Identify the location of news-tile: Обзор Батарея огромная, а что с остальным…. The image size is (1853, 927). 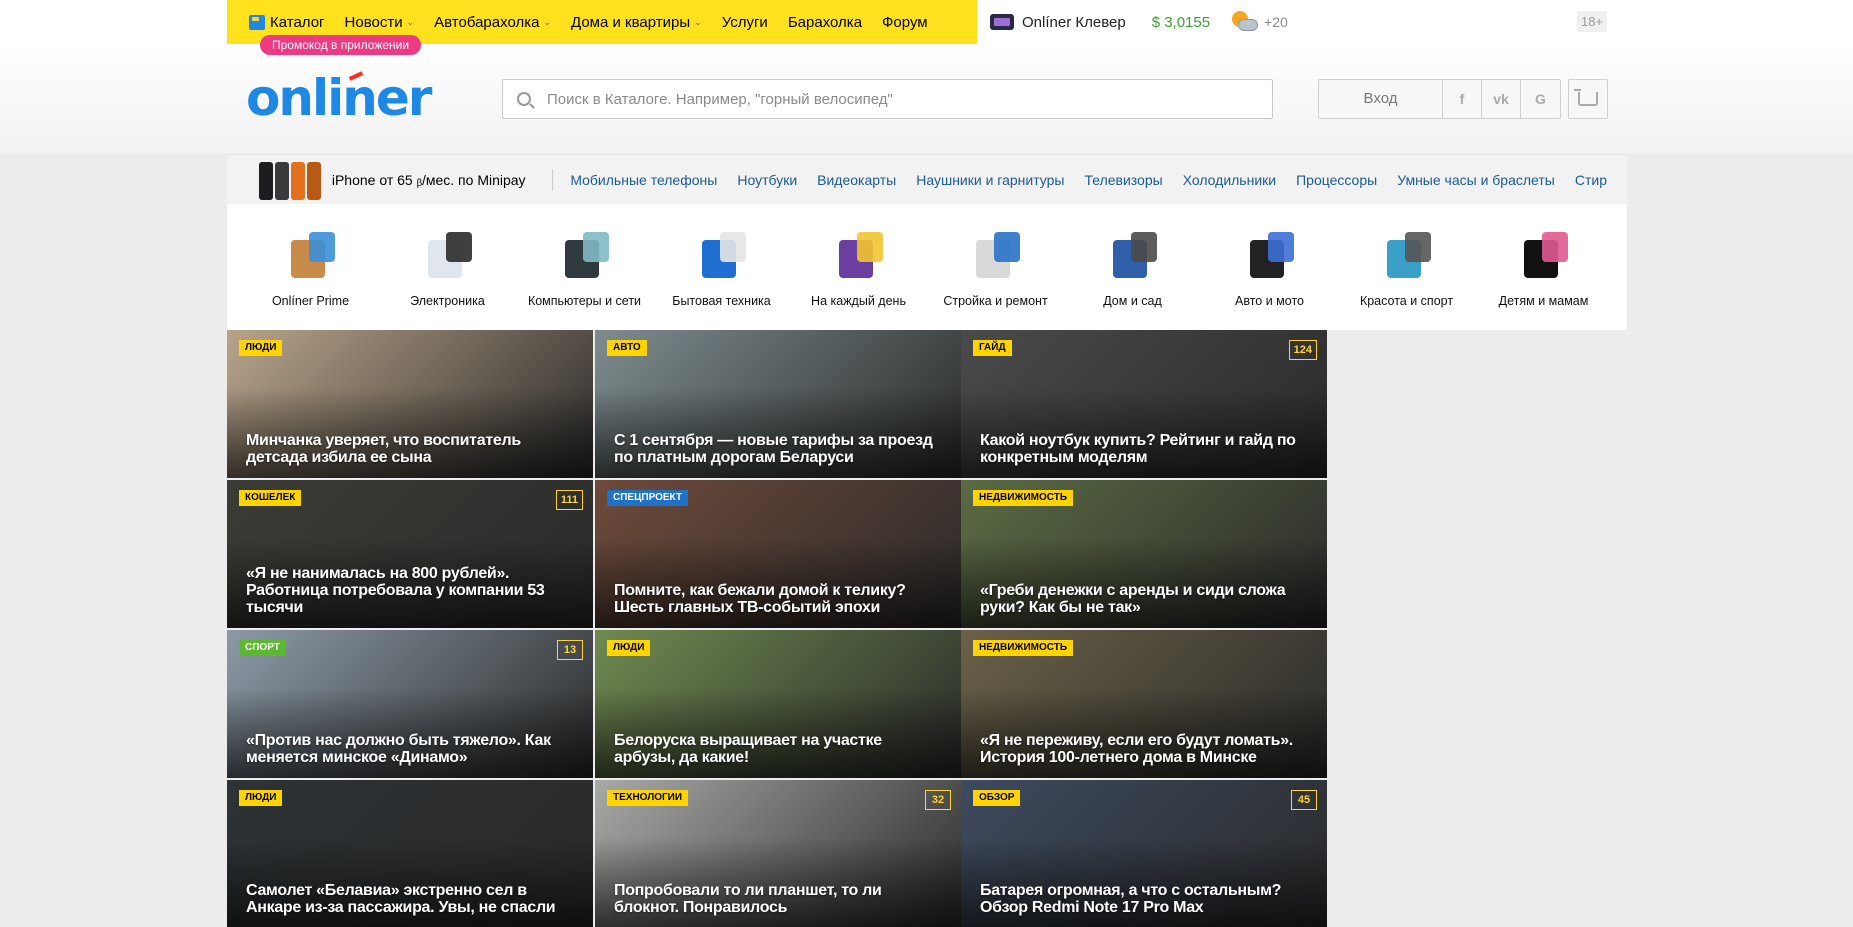
(1144, 853).